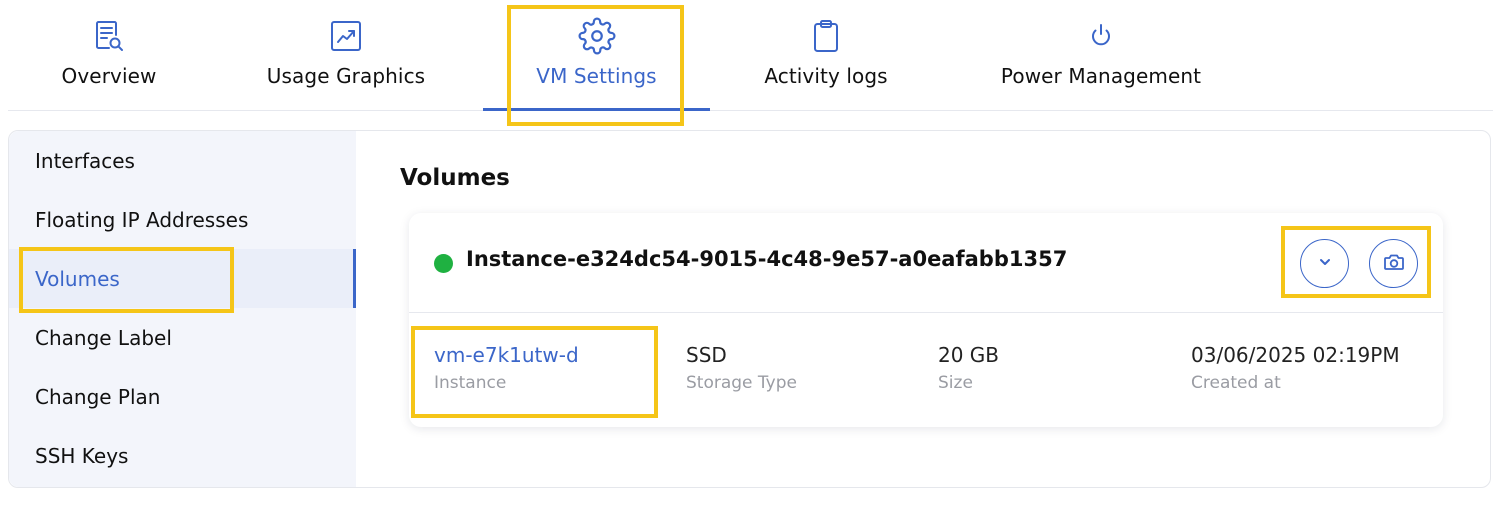 The image size is (1501, 509). I want to click on detail-value: 03/06/2025 02:19PM, so click(1295, 355).